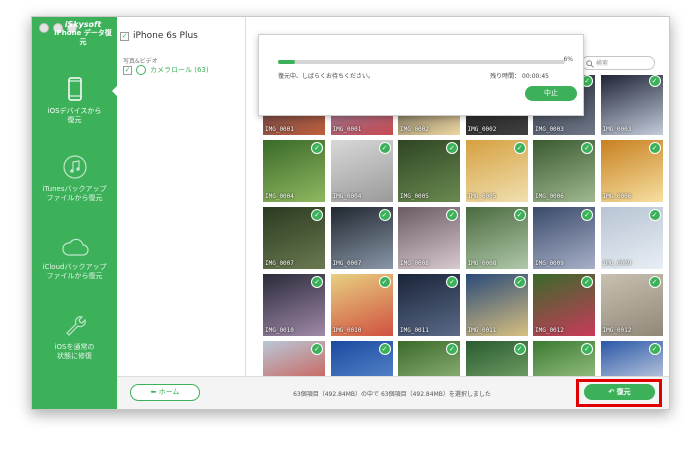 The image size is (700, 452). Describe the element at coordinates (44, 28) in the screenshot. I see `close-window-button` at that location.